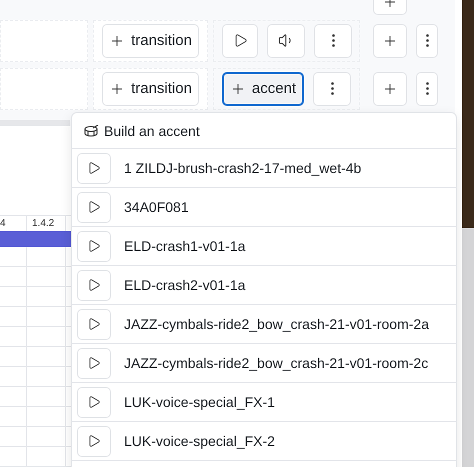  Describe the element at coordinates (91, 130) in the screenshot. I see `drum-icon` at that location.